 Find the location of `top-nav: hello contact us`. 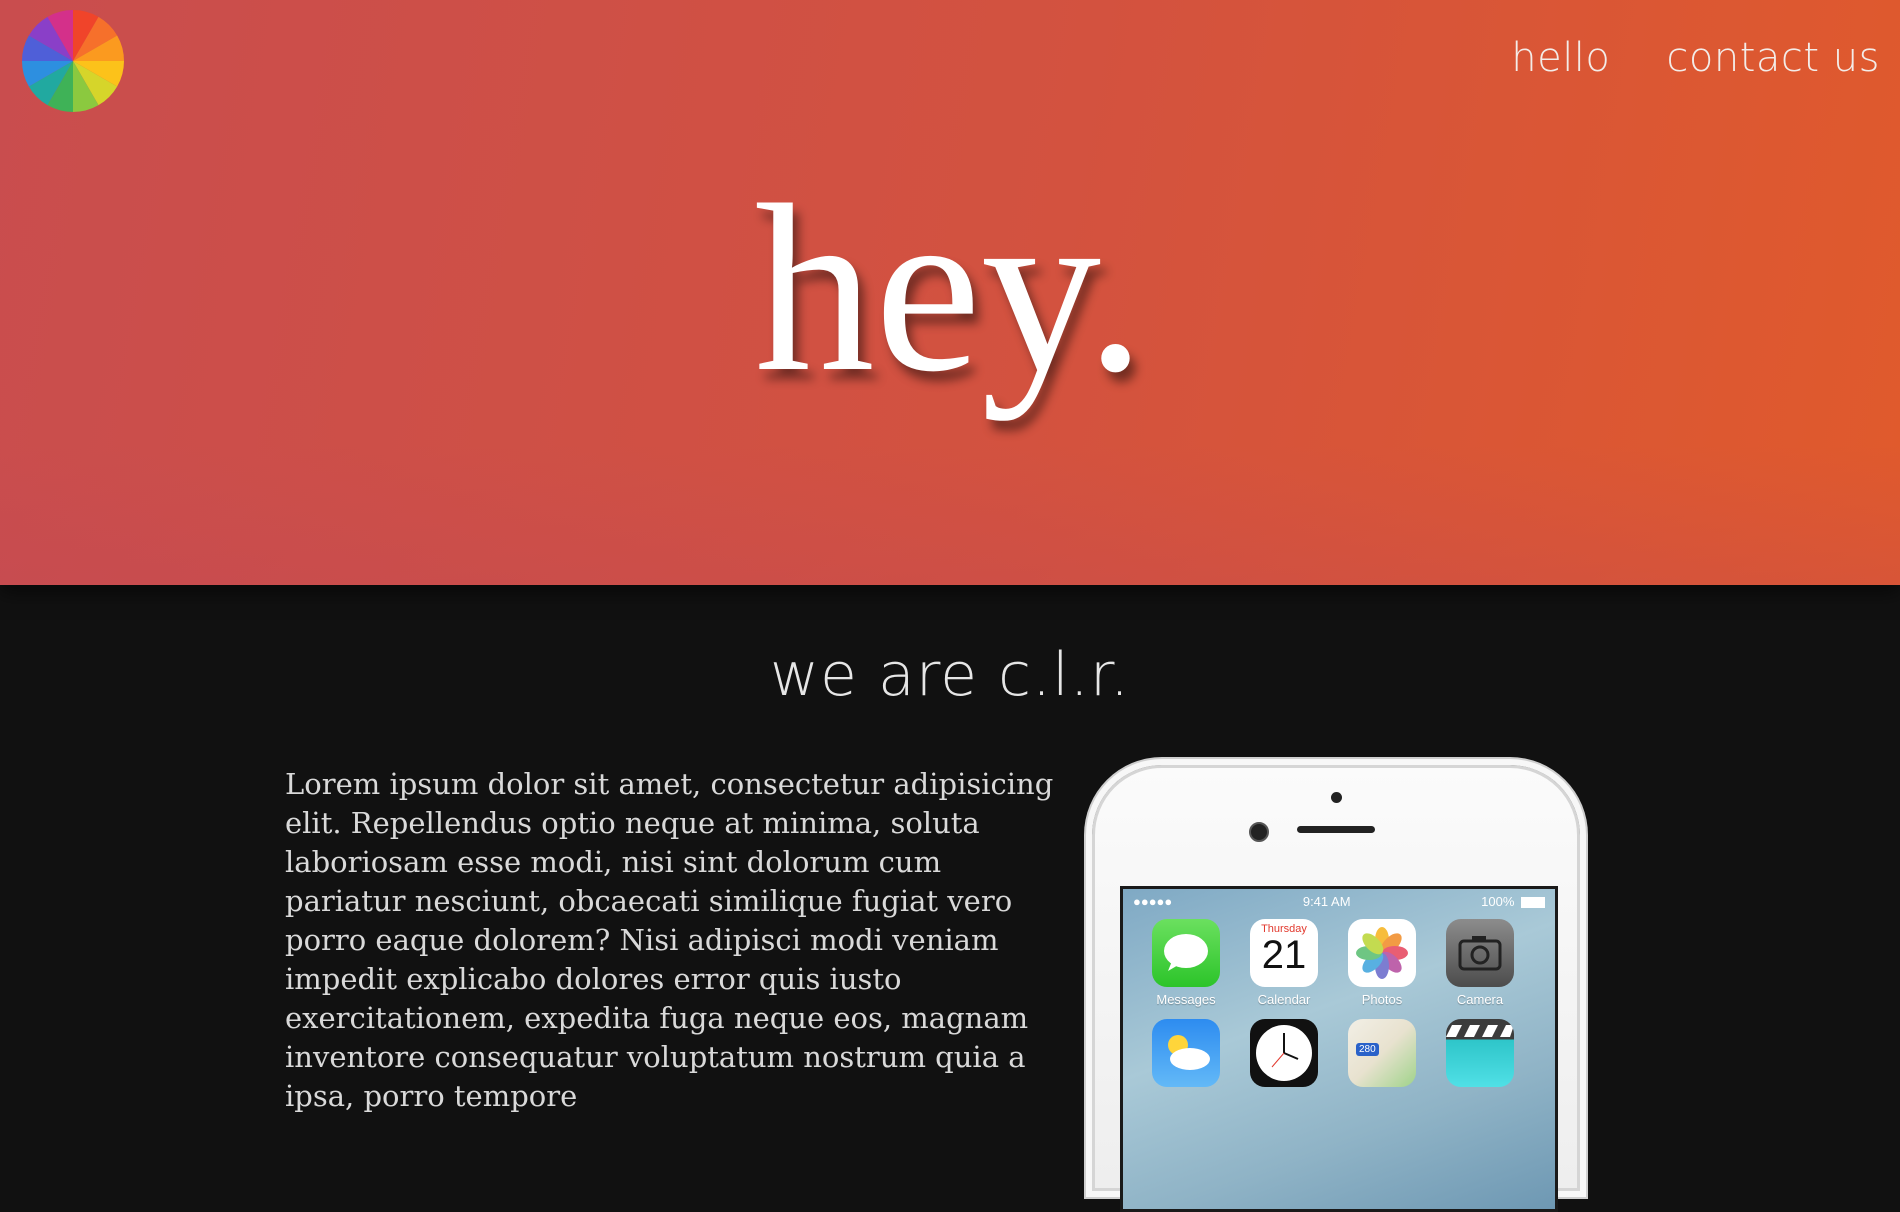

top-nav: hello contact us is located at coordinates (1695, 58).